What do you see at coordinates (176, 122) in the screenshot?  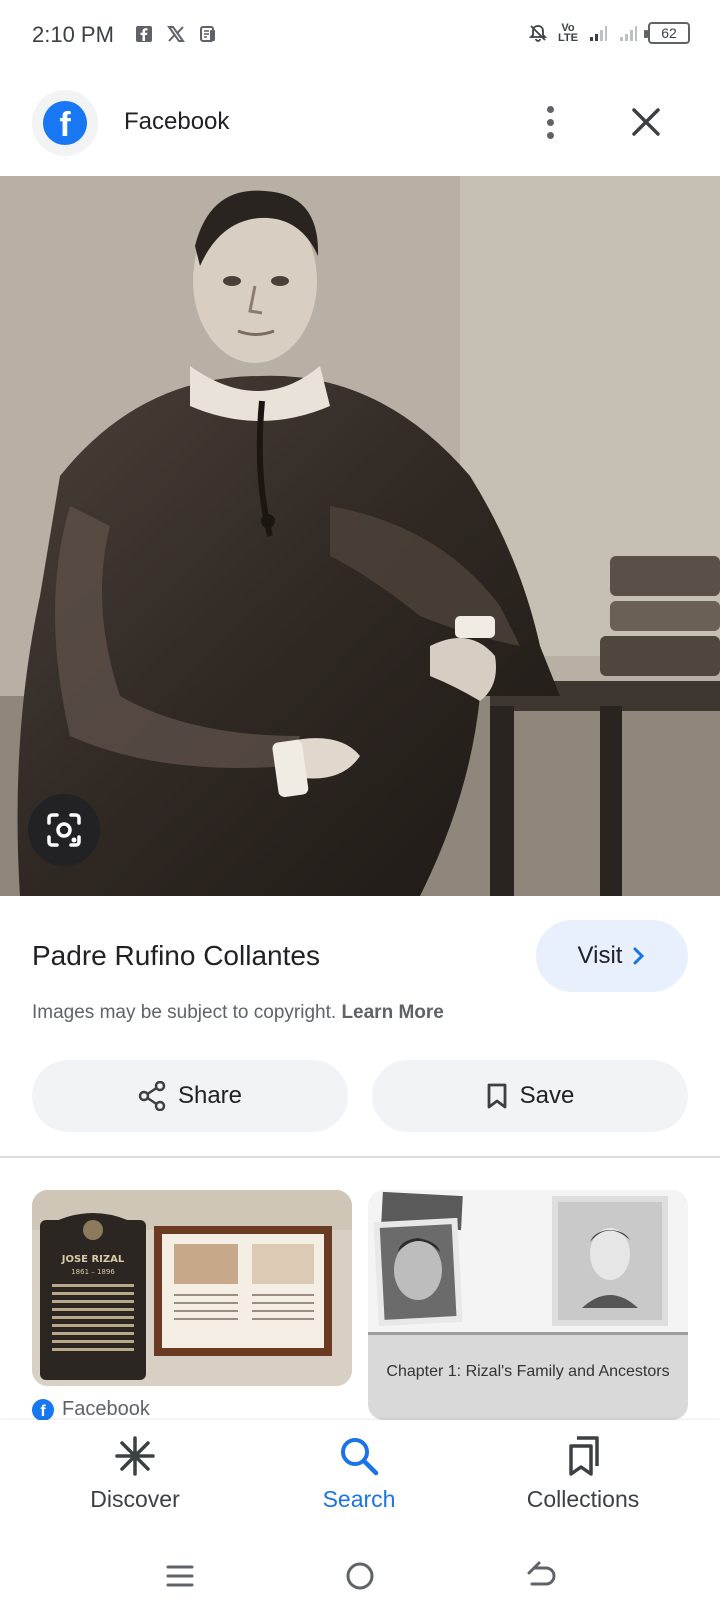 I see `source-title: Facebook` at bounding box center [176, 122].